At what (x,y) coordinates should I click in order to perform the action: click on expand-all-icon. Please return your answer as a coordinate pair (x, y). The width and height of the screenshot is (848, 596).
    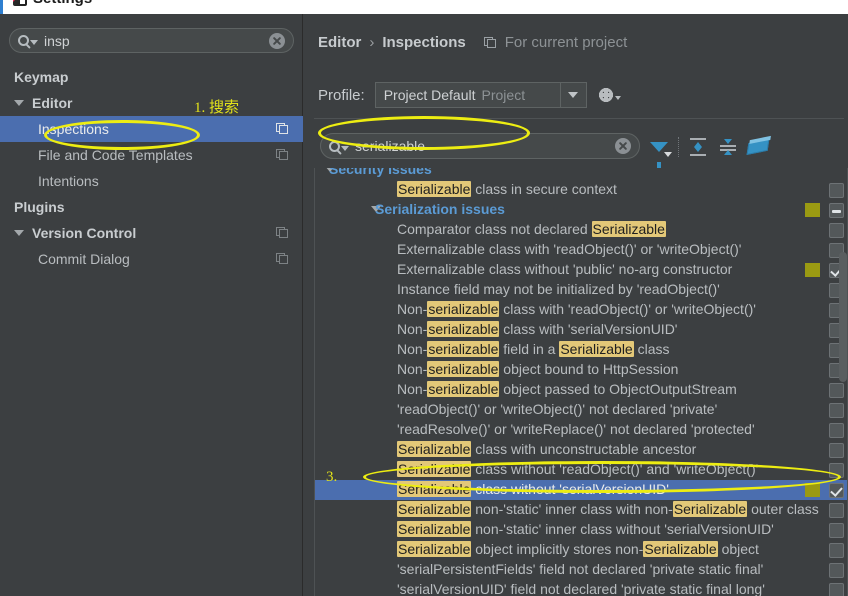
    Looking at the image, I should click on (698, 147).